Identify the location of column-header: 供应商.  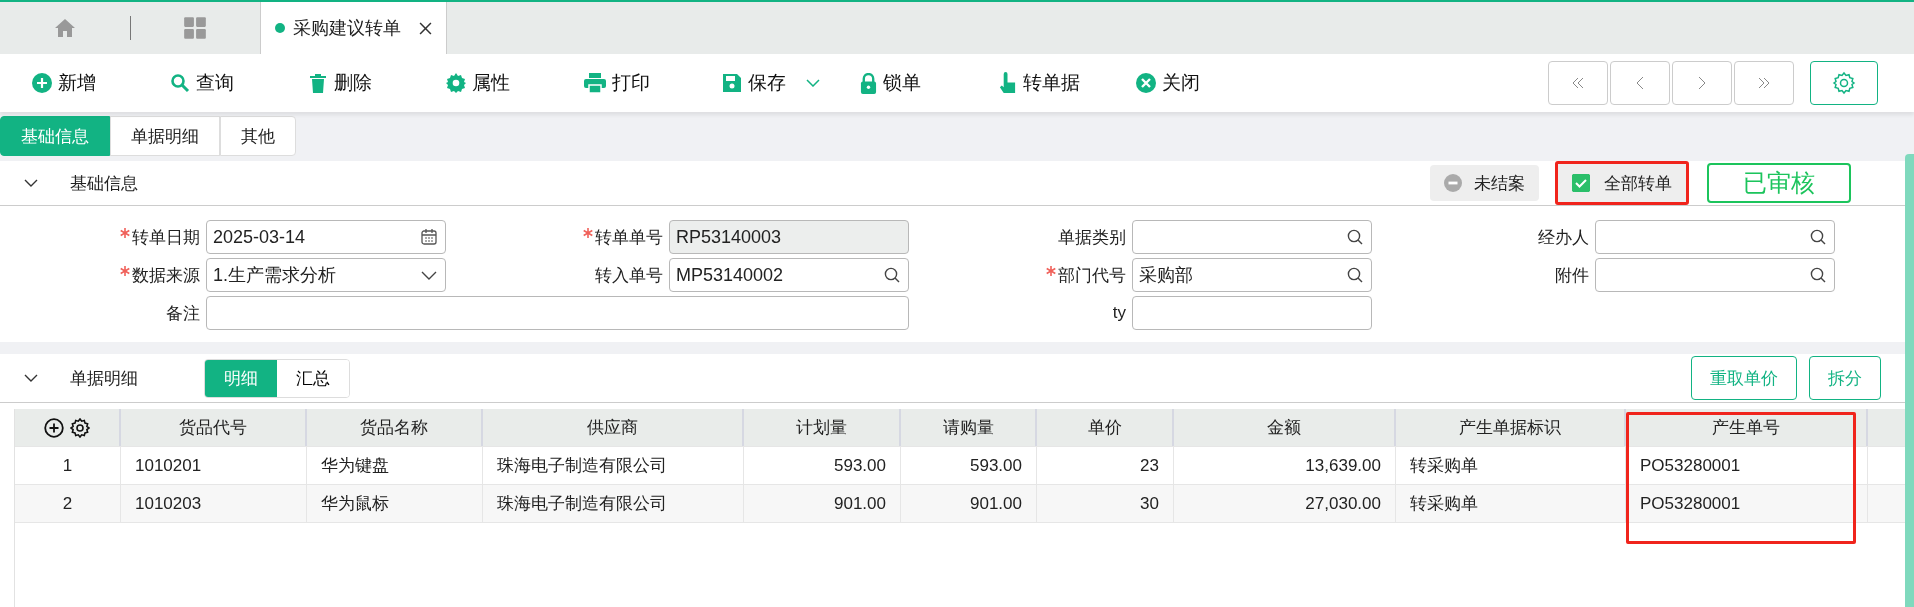
(613, 427).